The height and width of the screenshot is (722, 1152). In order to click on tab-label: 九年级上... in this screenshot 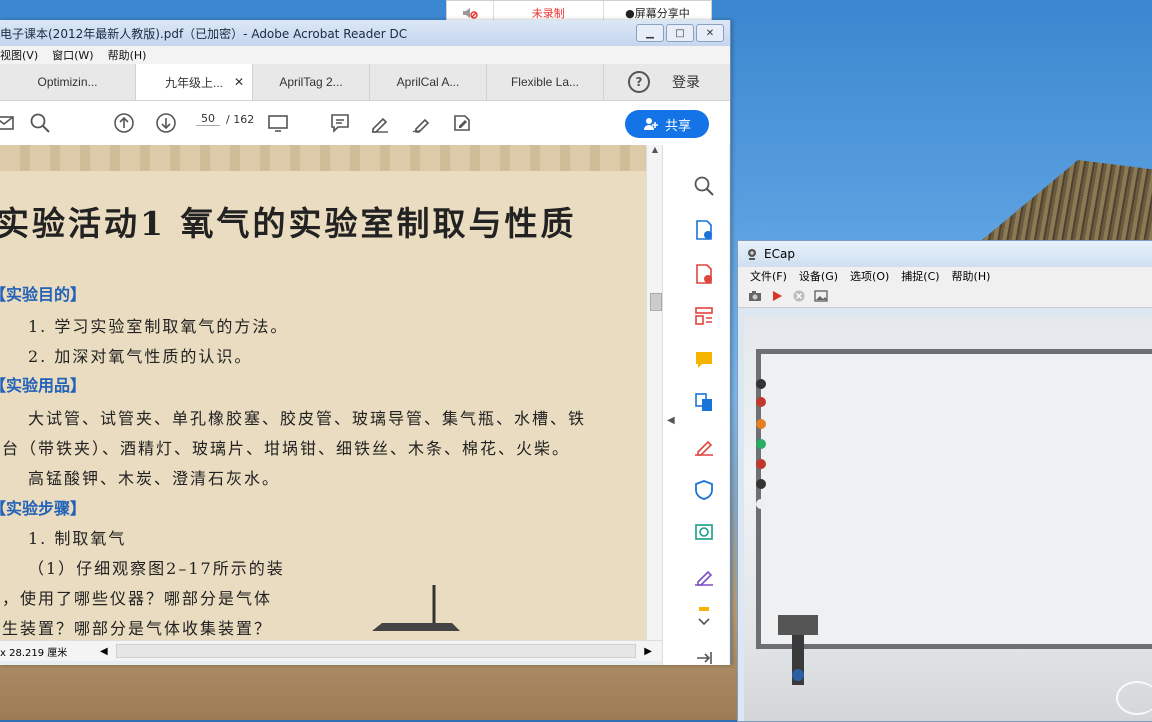, I will do `click(193, 82)`.